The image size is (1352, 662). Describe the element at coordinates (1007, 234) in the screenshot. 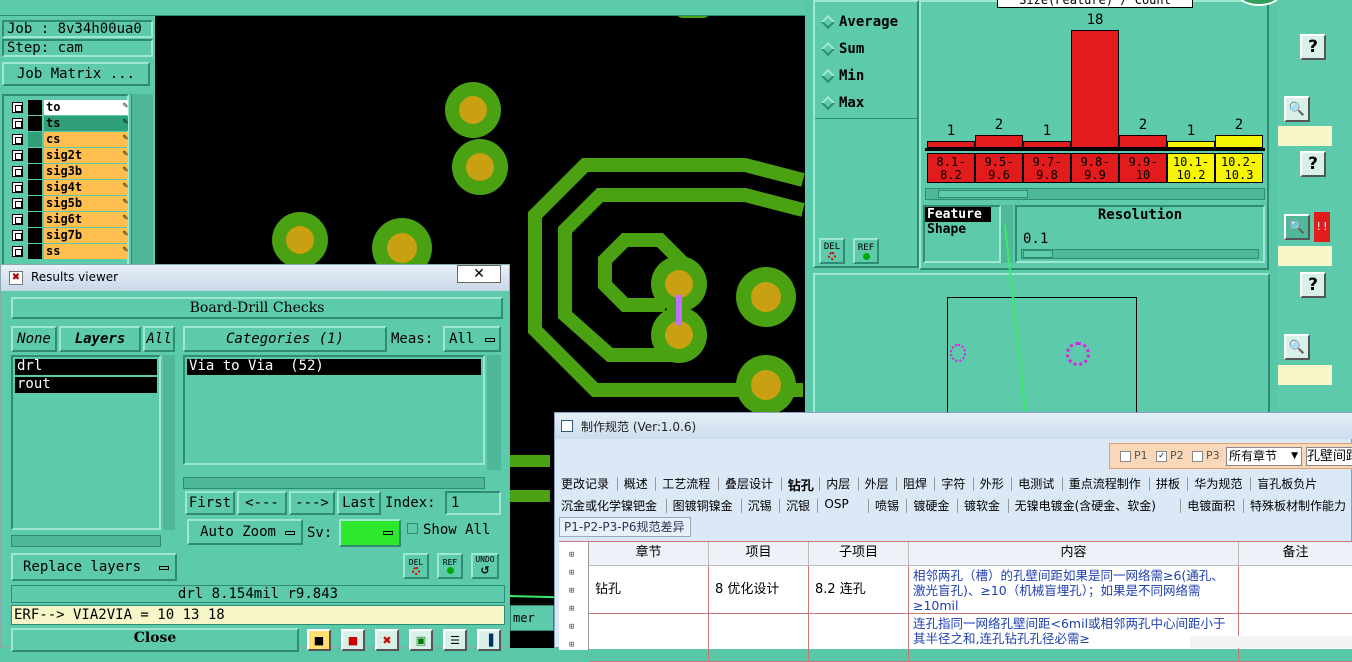

I see `feature-scrollbar` at that location.